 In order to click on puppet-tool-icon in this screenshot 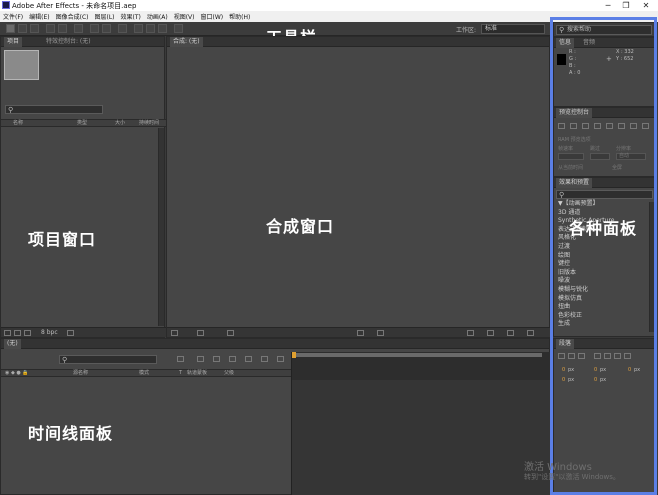, I will do `click(178, 28)`.